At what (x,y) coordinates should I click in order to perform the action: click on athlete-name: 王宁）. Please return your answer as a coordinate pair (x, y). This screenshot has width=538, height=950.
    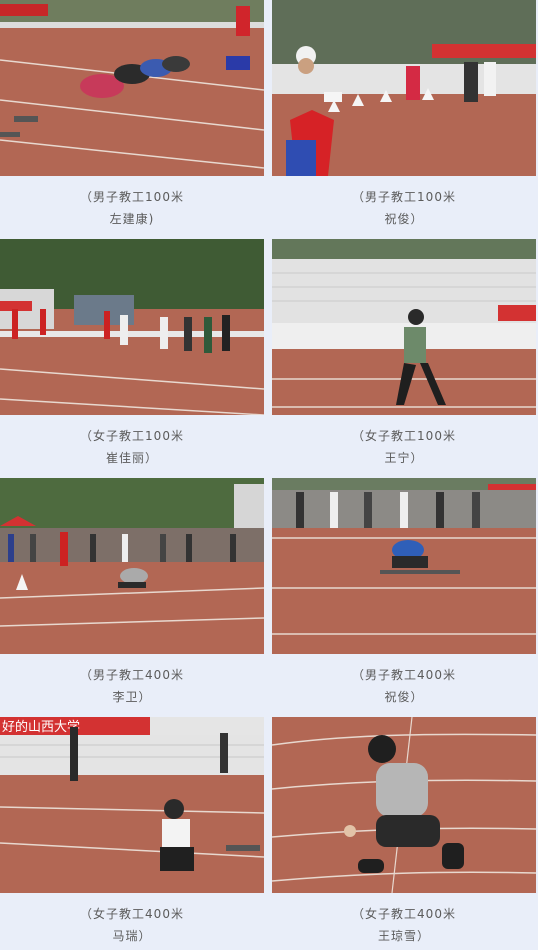
    Looking at the image, I should click on (404, 458).